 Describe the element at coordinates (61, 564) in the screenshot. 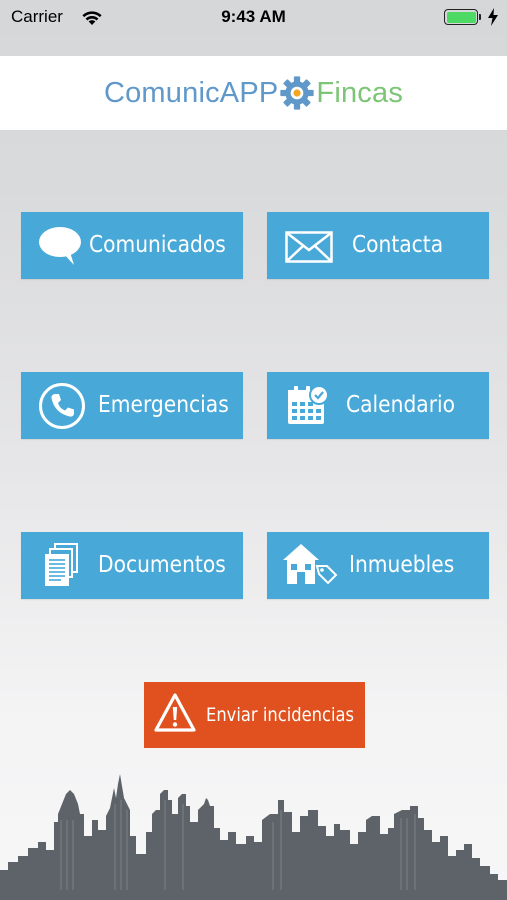

I see `documents-icon` at that location.